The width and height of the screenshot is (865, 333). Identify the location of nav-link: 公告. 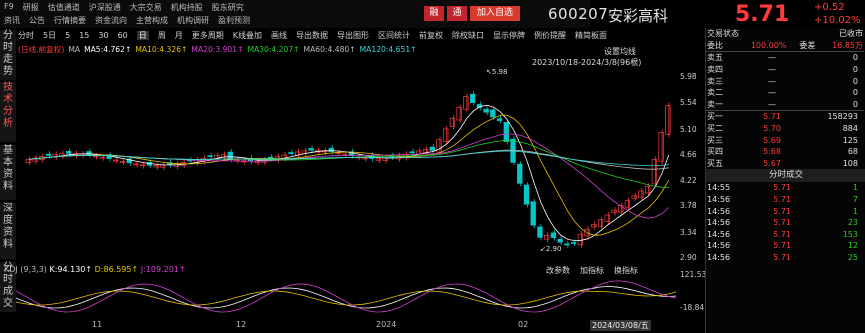
(37, 20).